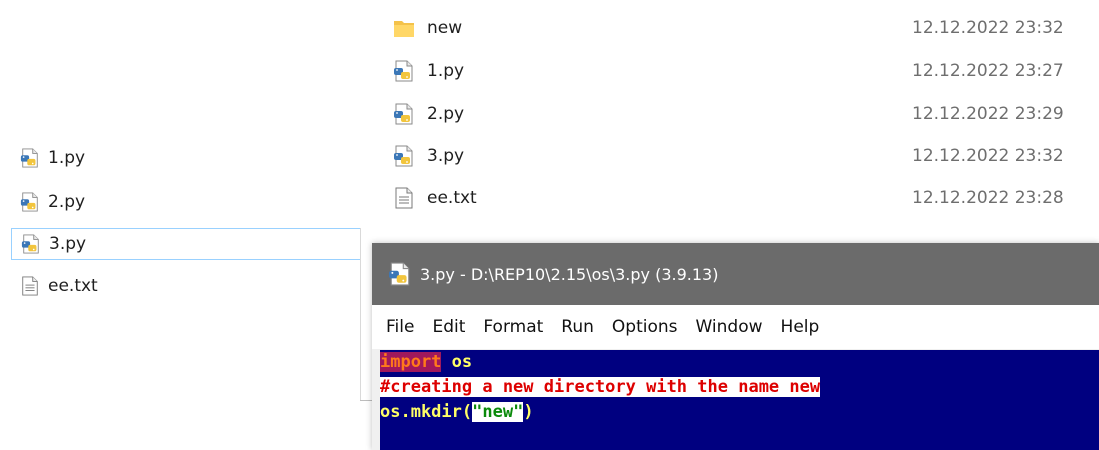 This screenshot has height=450, width=1099. I want to click on right-file-item-eetxt: ee.txt 12.12.2022 23:28, so click(742, 198).